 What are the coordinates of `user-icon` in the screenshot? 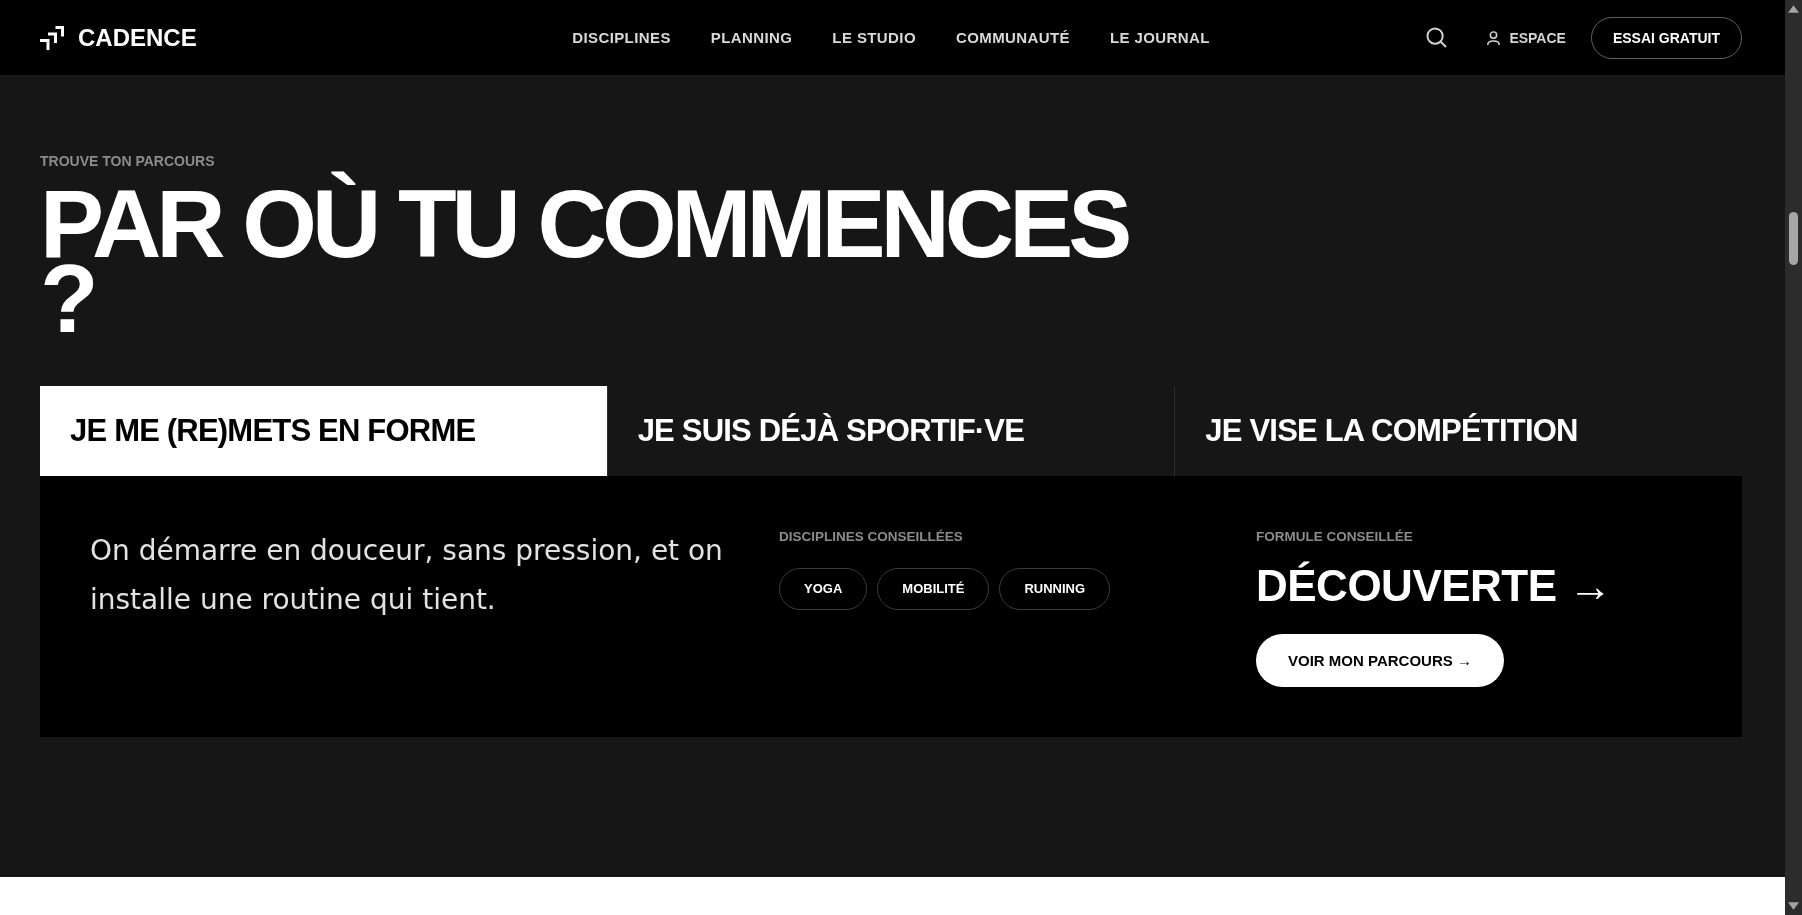 It's located at (1494, 37).